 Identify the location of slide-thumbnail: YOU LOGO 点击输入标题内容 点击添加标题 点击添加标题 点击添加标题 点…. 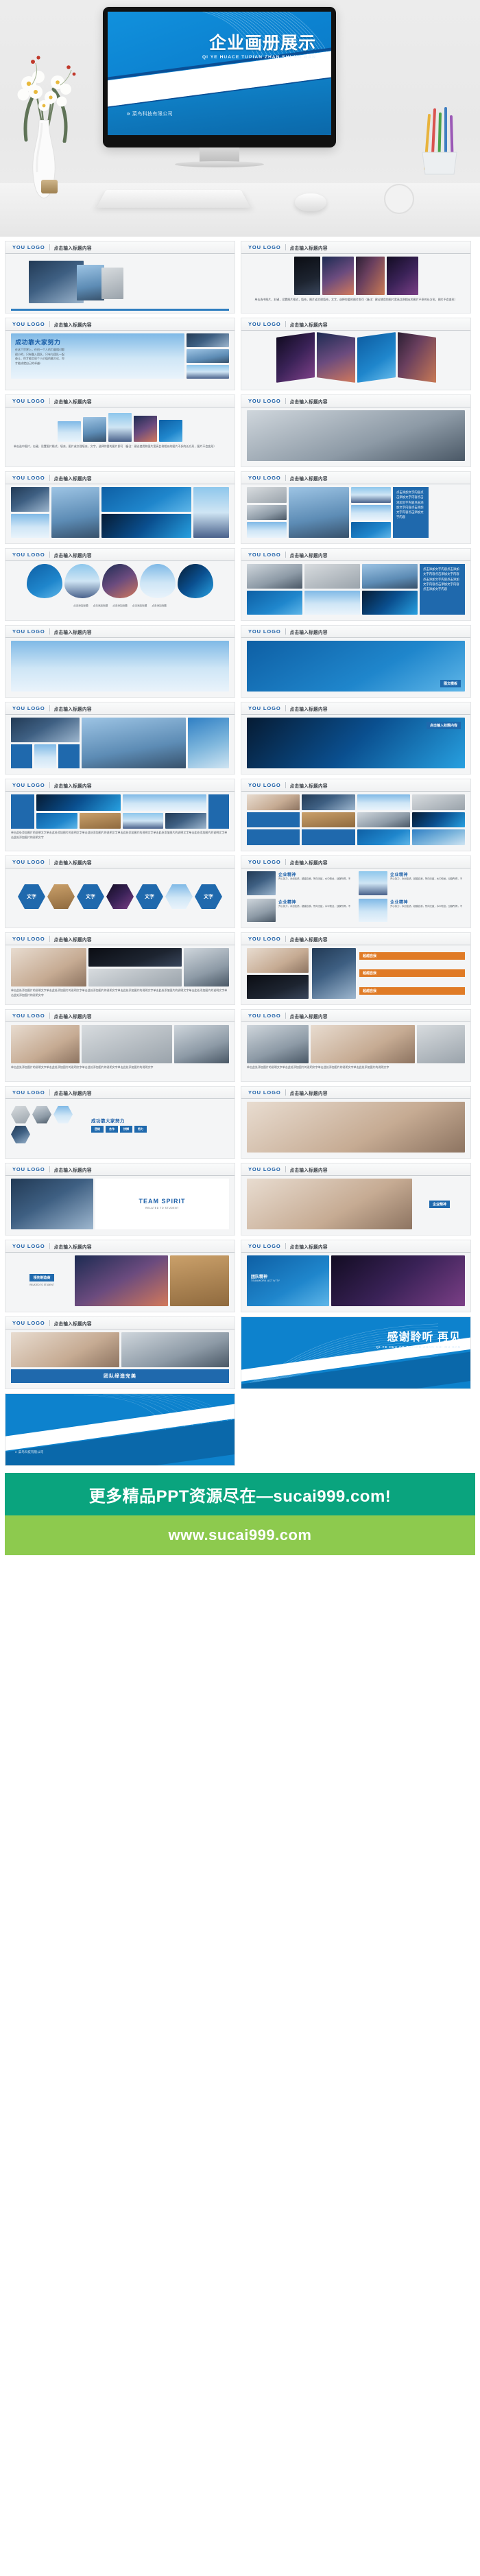
(120, 584).